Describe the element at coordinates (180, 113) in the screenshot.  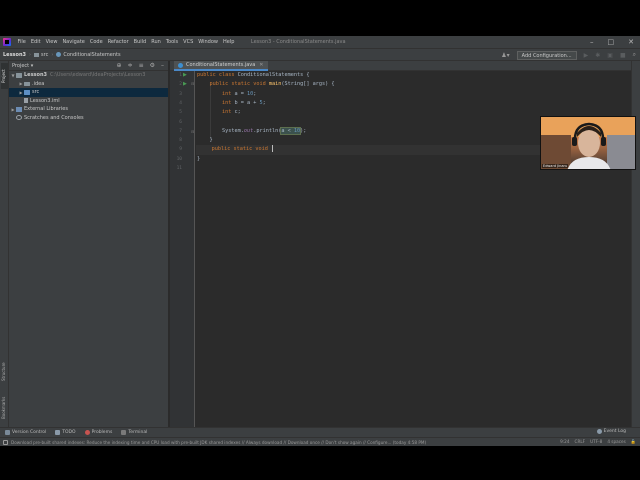
I see `line-number: 5` at that location.